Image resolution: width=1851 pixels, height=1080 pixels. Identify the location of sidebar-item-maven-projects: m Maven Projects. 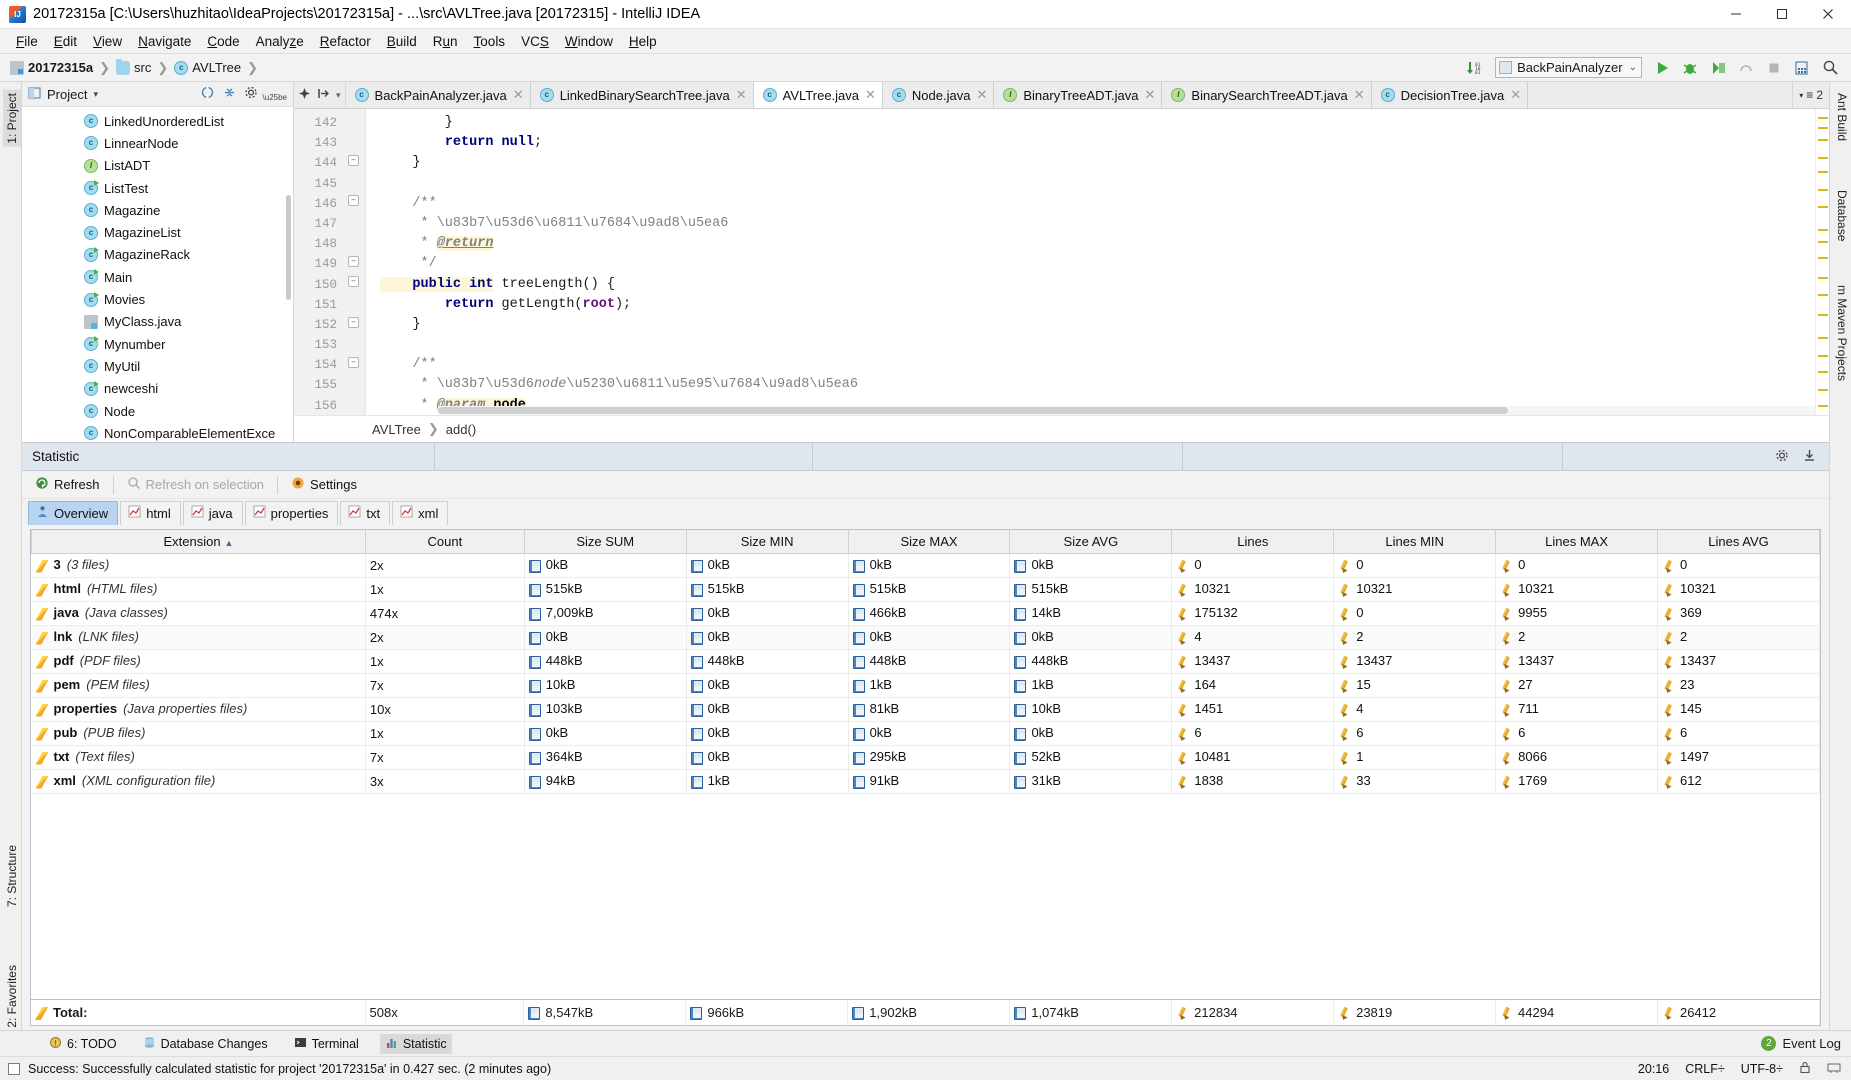
(1842, 333).